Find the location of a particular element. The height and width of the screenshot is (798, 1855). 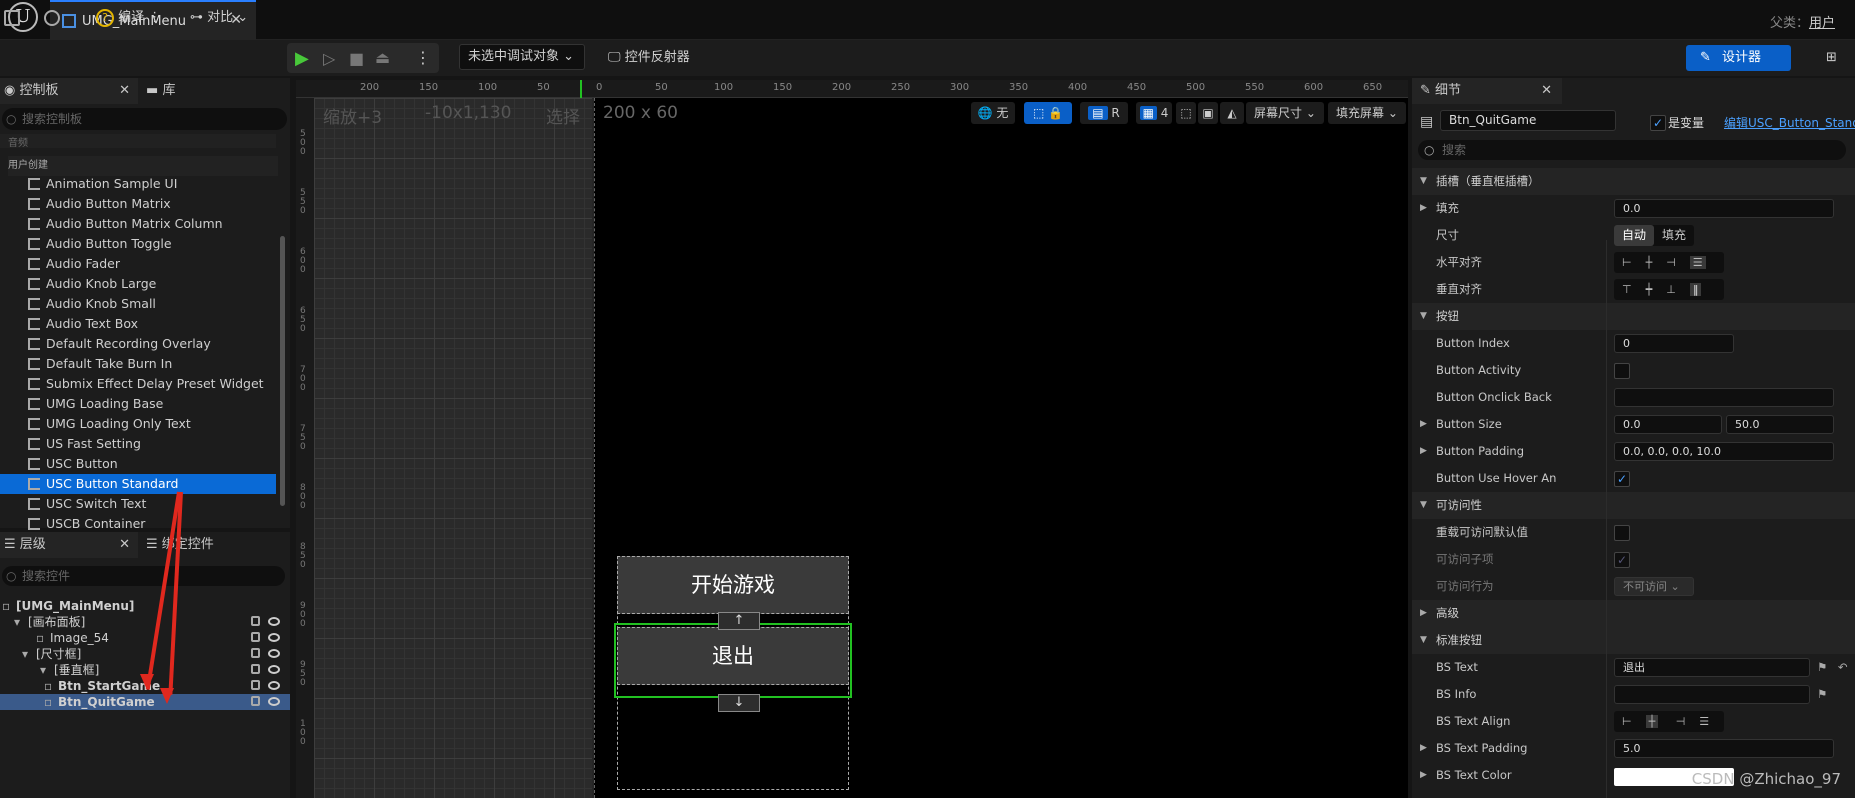

palette-item: Audio Button Matrix Column is located at coordinates (138, 224).